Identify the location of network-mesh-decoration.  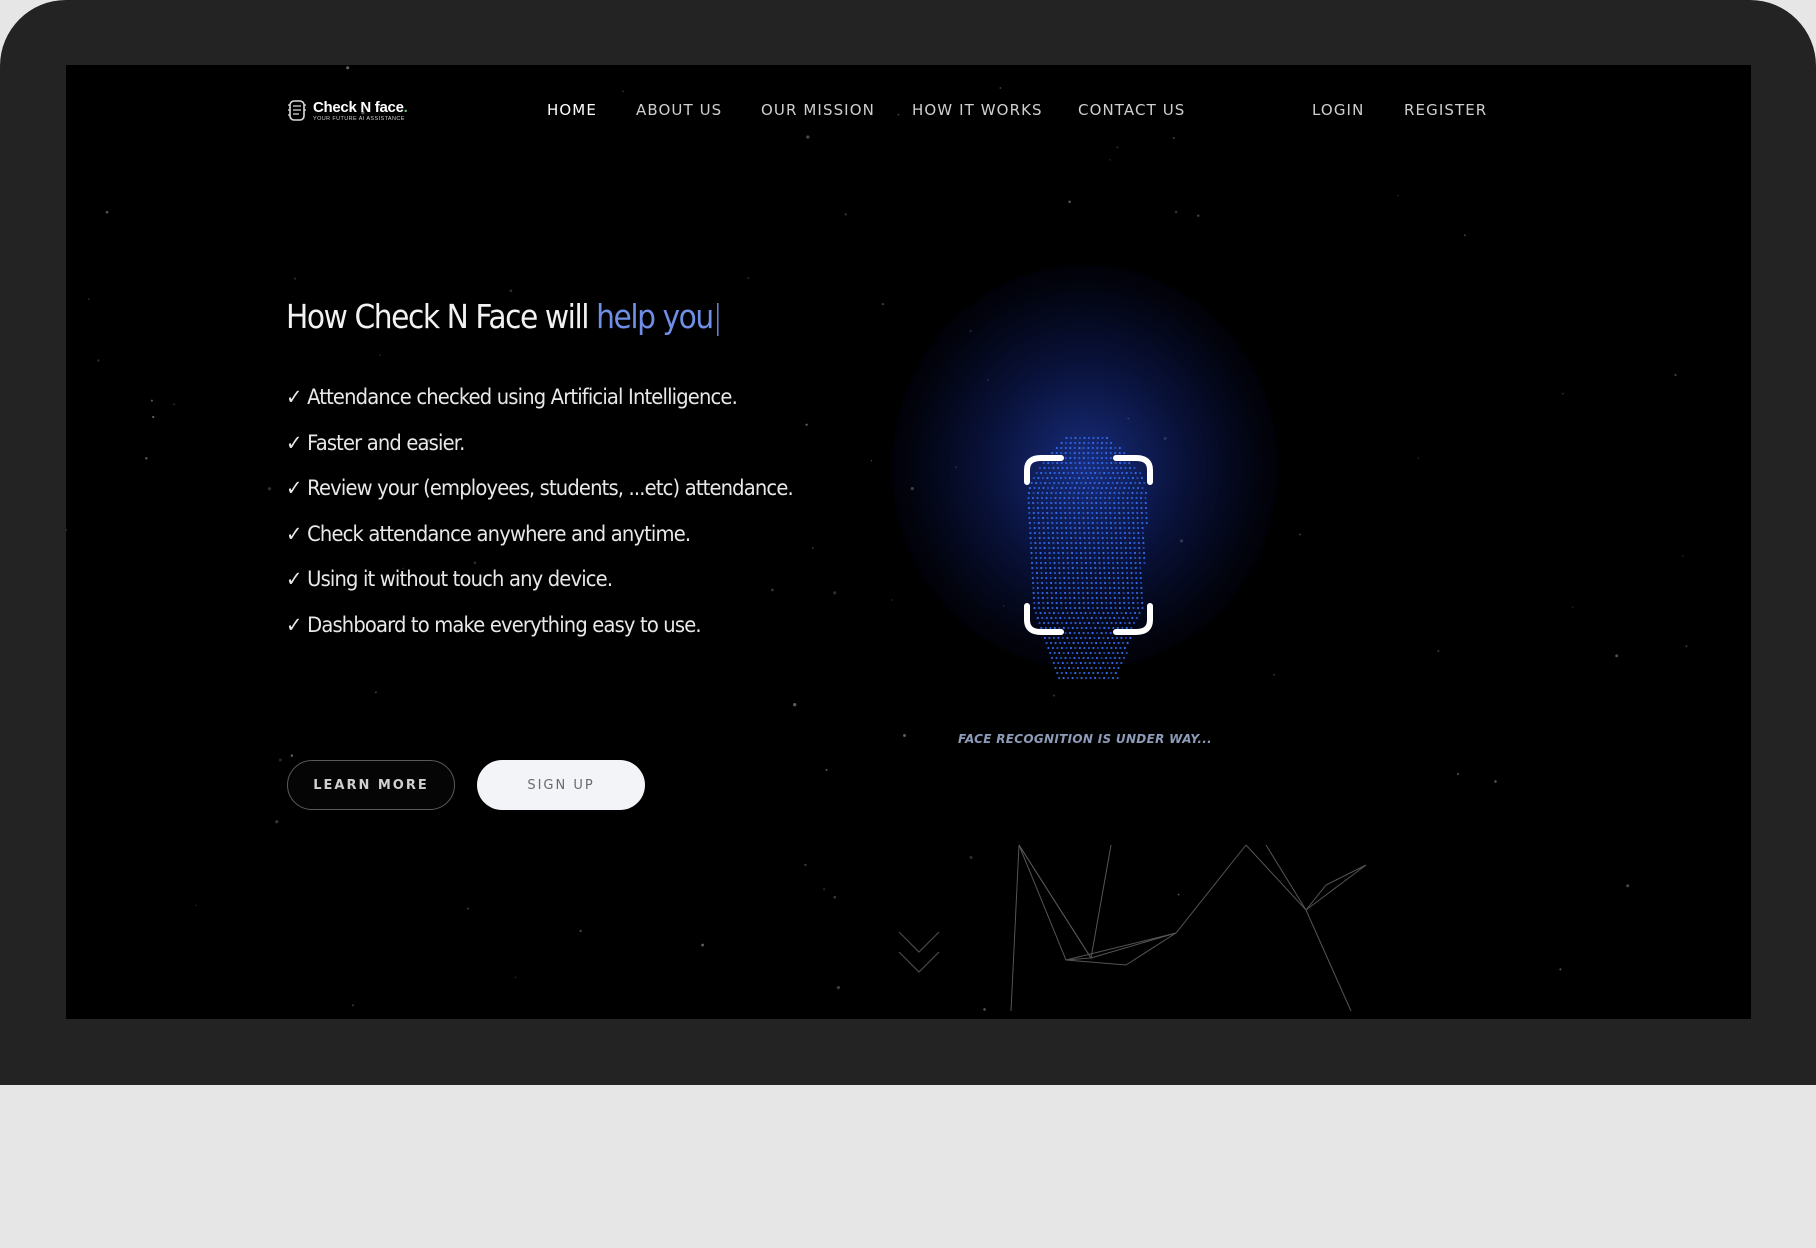
(1132, 928).